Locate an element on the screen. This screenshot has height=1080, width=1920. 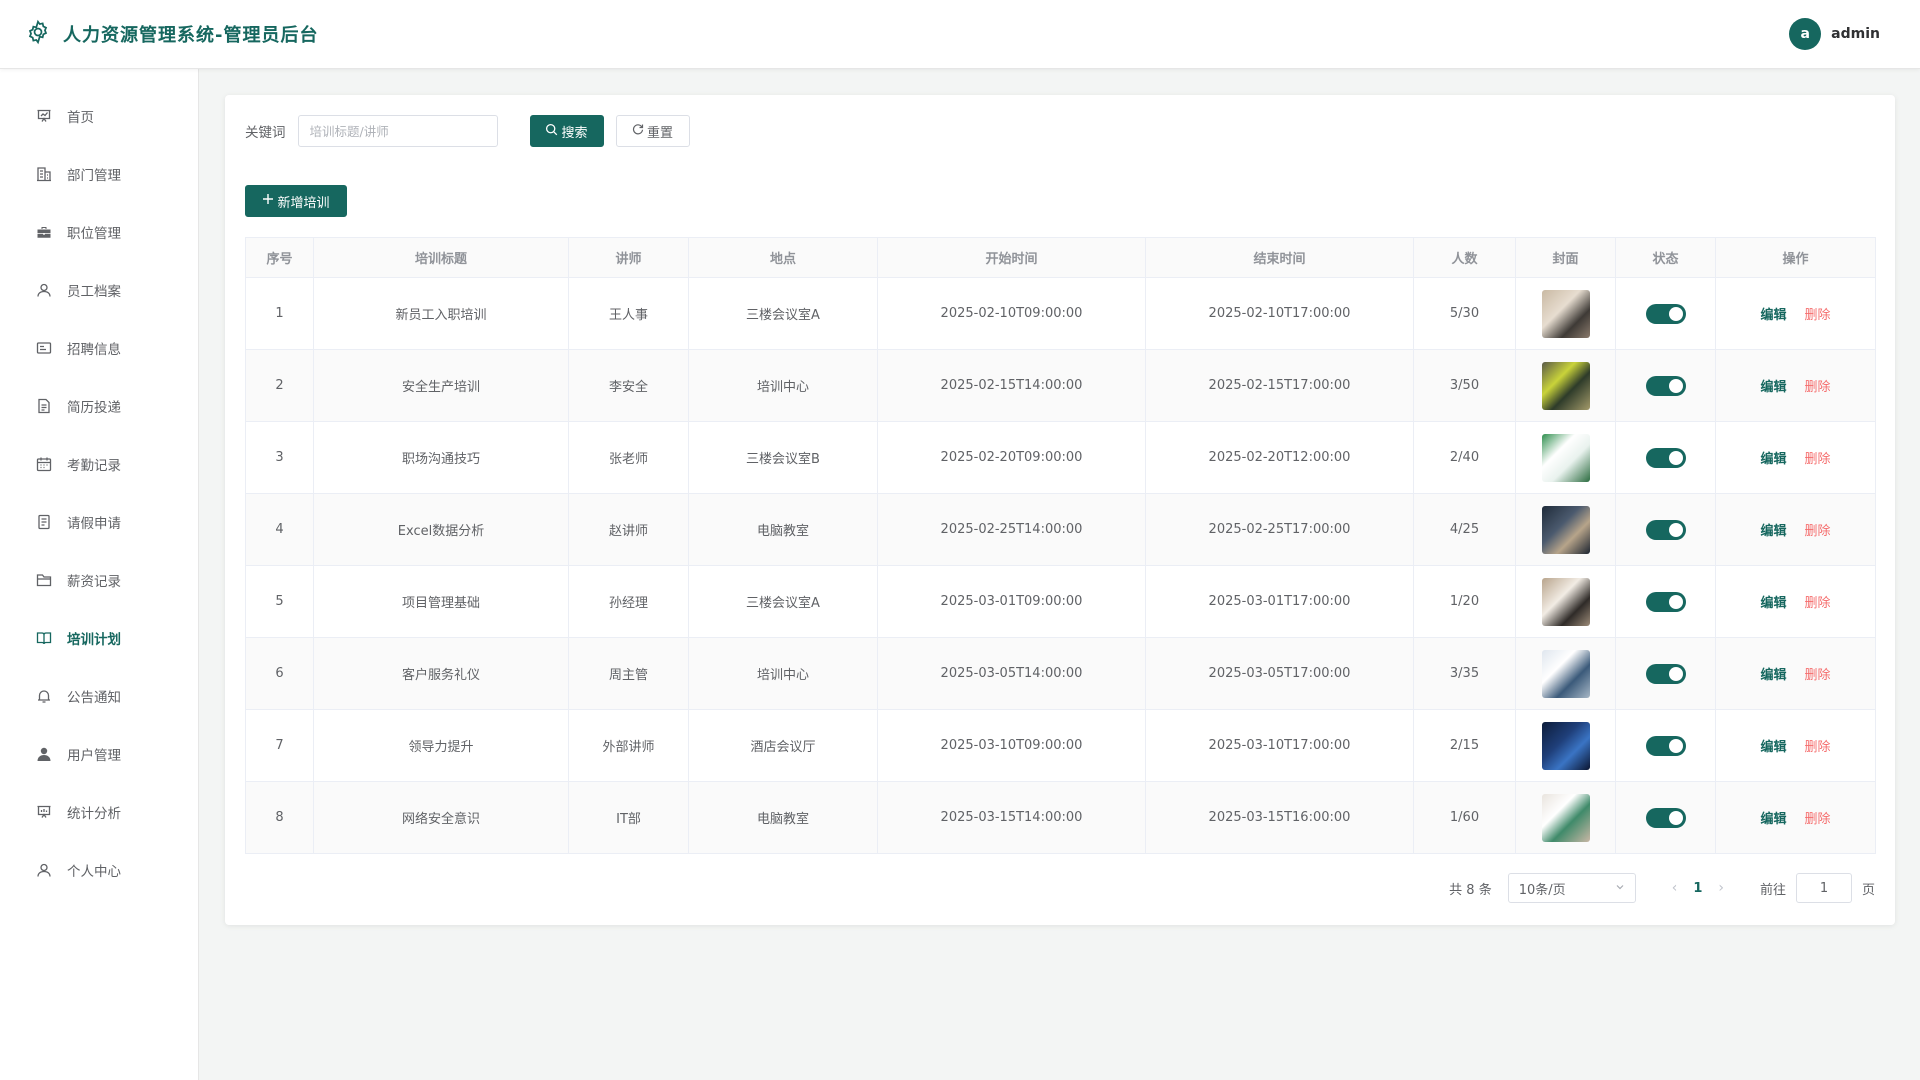
next-page-icon: › is located at coordinates (1721, 888).